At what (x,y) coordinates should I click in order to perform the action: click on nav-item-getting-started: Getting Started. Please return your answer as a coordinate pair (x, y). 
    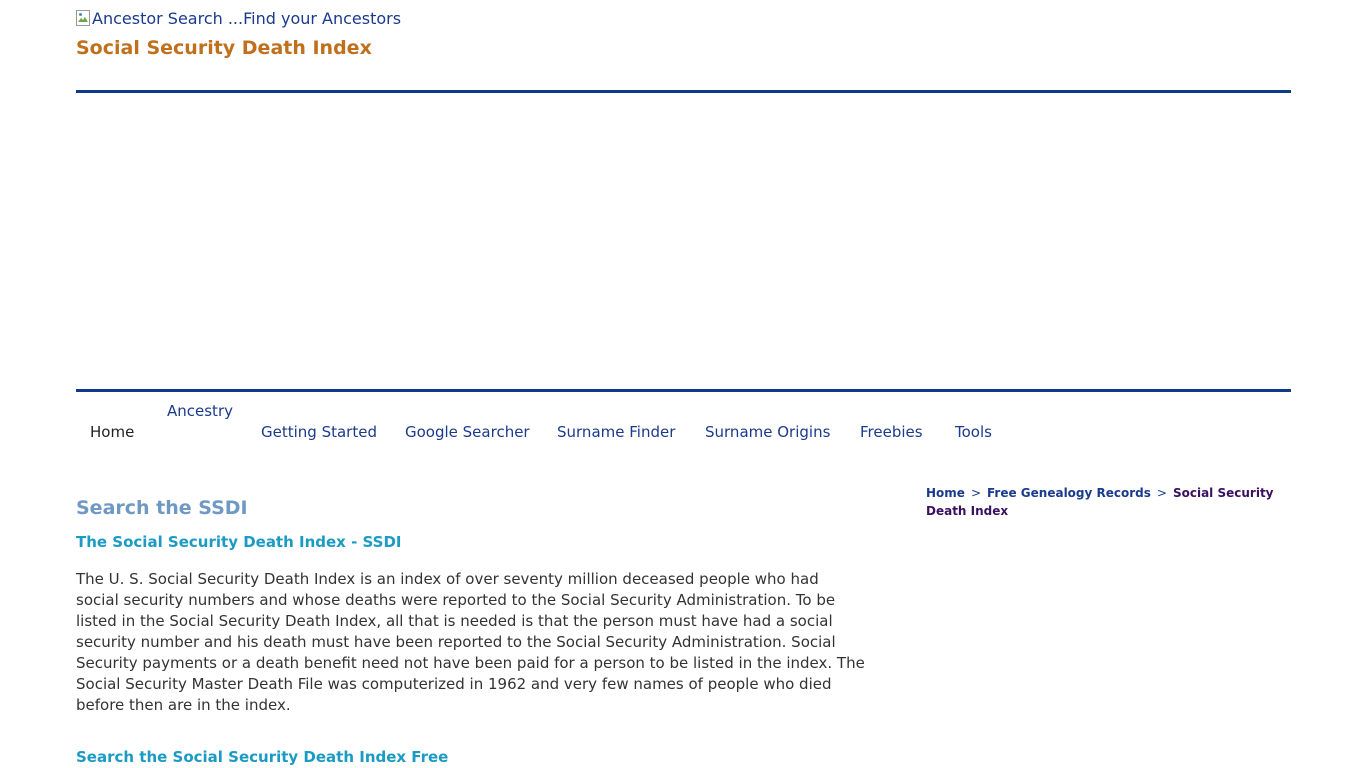
    Looking at the image, I should click on (319, 432).